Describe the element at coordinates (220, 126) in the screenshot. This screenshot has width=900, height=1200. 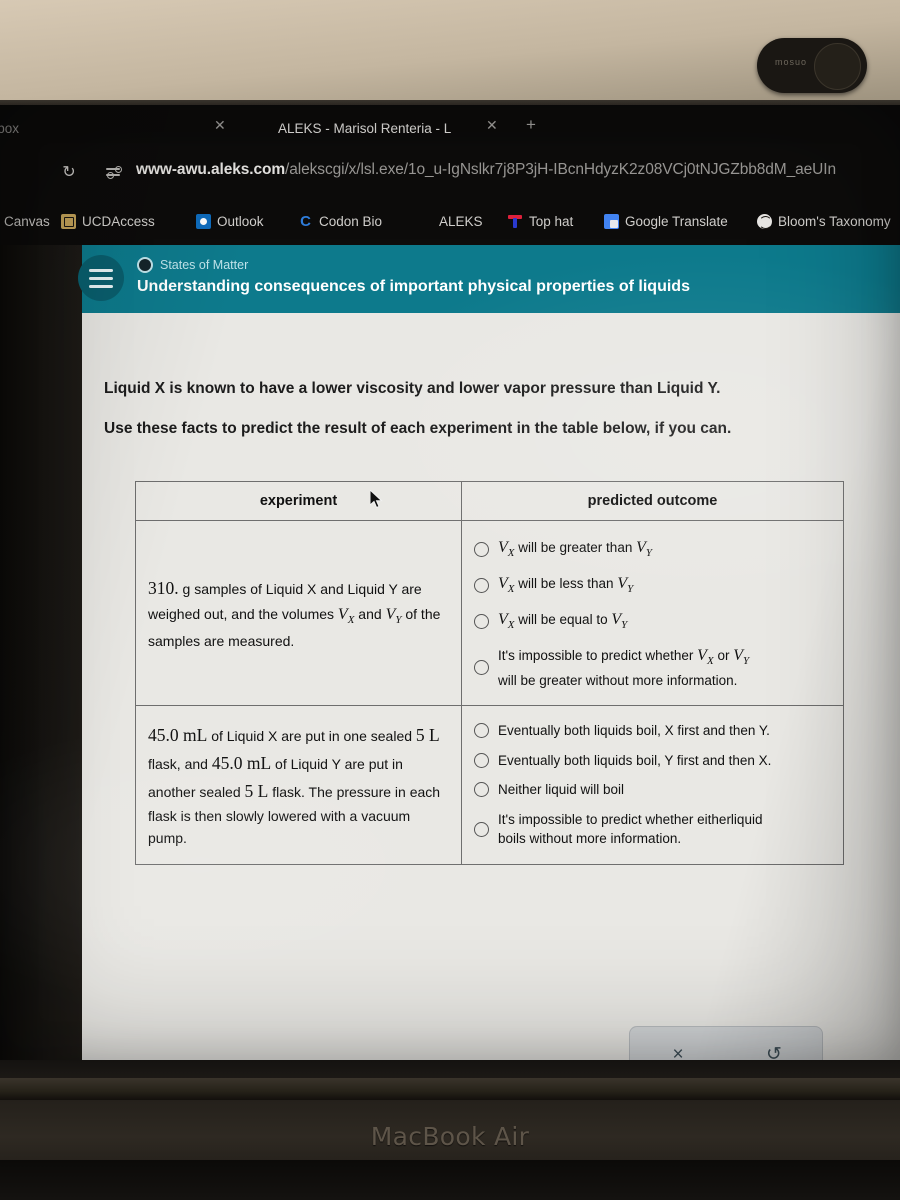
I see `close-icon-tab-inbox: ✕` at that location.